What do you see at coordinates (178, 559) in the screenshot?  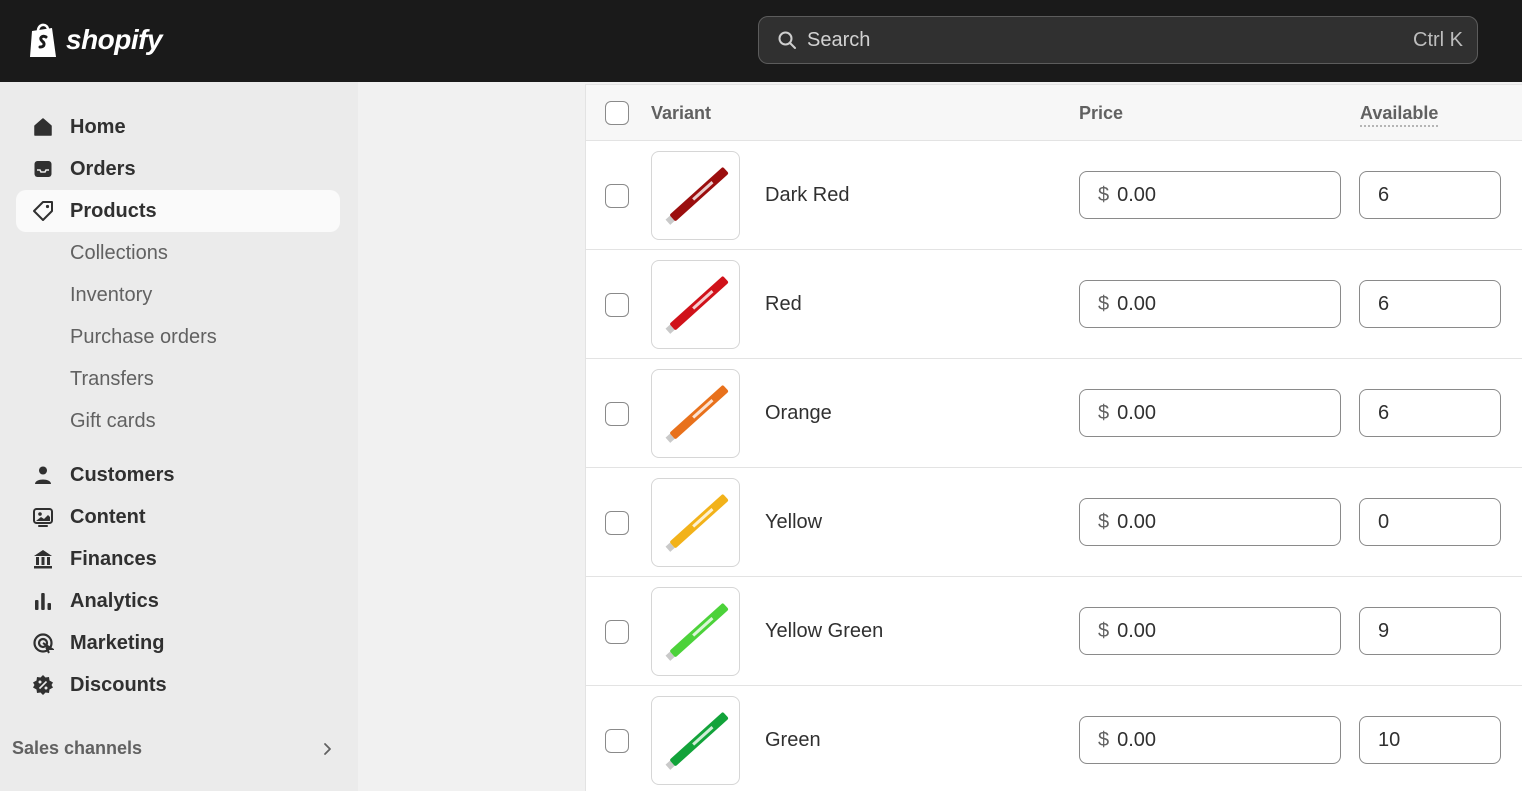 I see `sidebar-item-finances: Finances` at bounding box center [178, 559].